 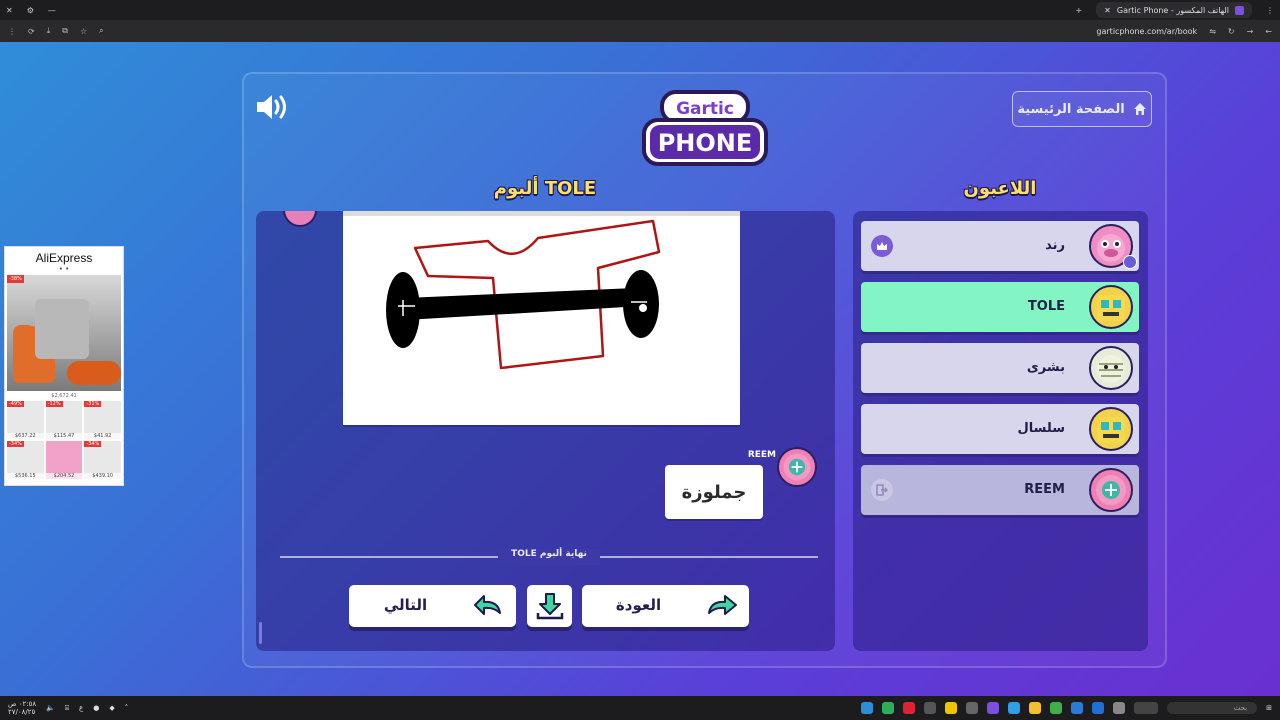 What do you see at coordinates (867, 708) in the screenshot?
I see `steam-icon` at bounding box center [867, 708].